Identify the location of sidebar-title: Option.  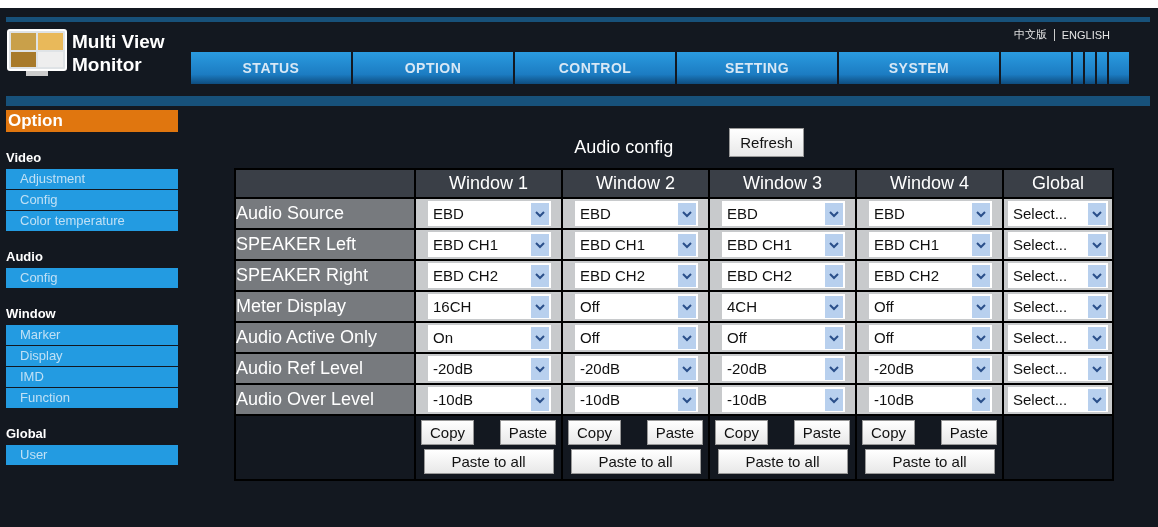
(92, 121).